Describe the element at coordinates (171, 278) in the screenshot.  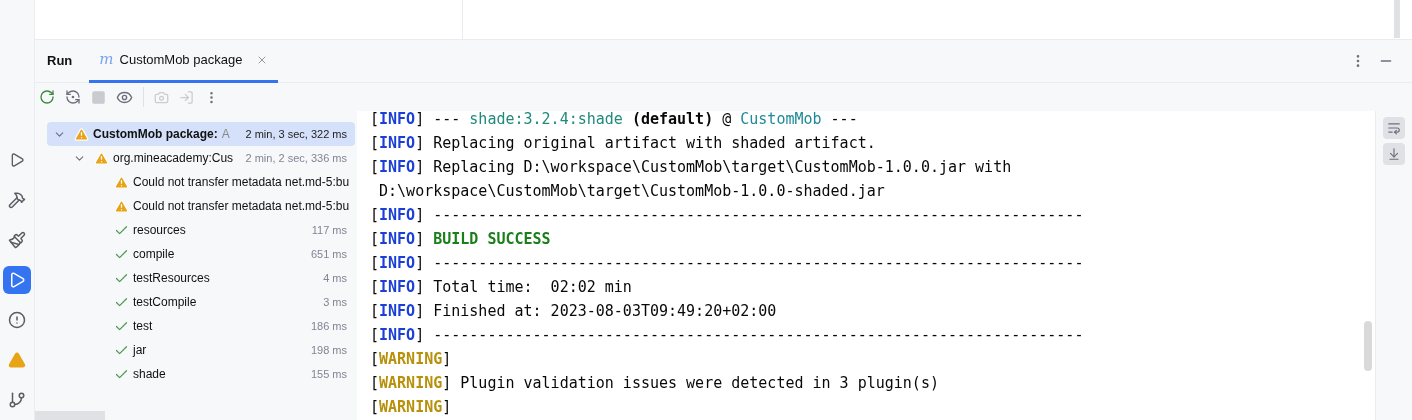
I see `tree-label: testResources` at that location.